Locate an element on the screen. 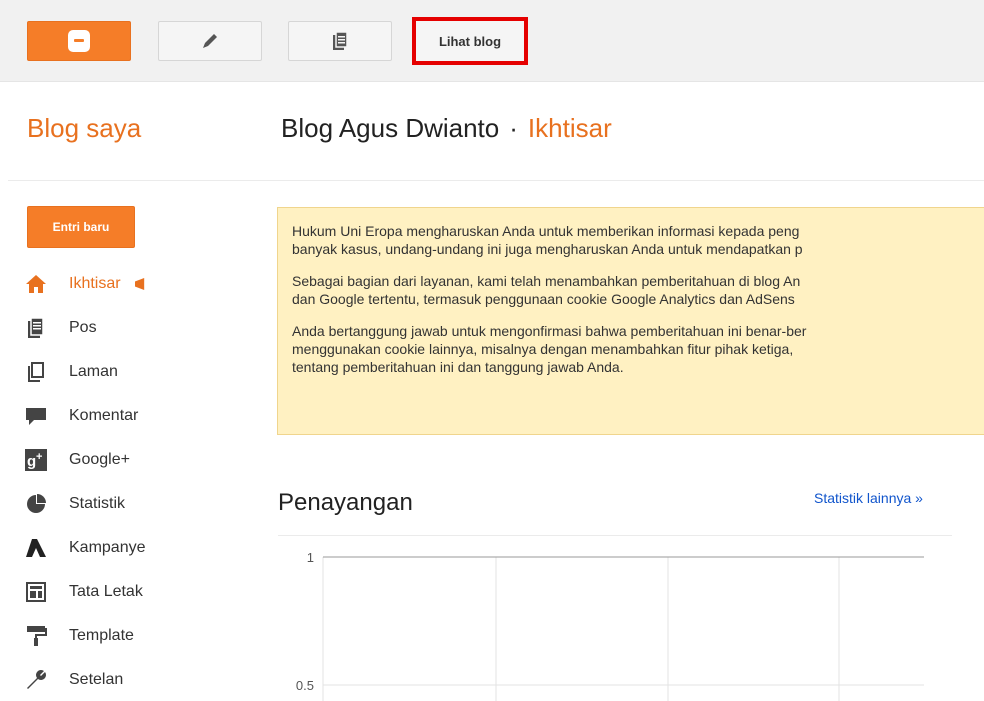 The width and height of the screenshot is (984, 701). sidebar-item-googleplus: g + Google+ is located at coordinates (135, 460).